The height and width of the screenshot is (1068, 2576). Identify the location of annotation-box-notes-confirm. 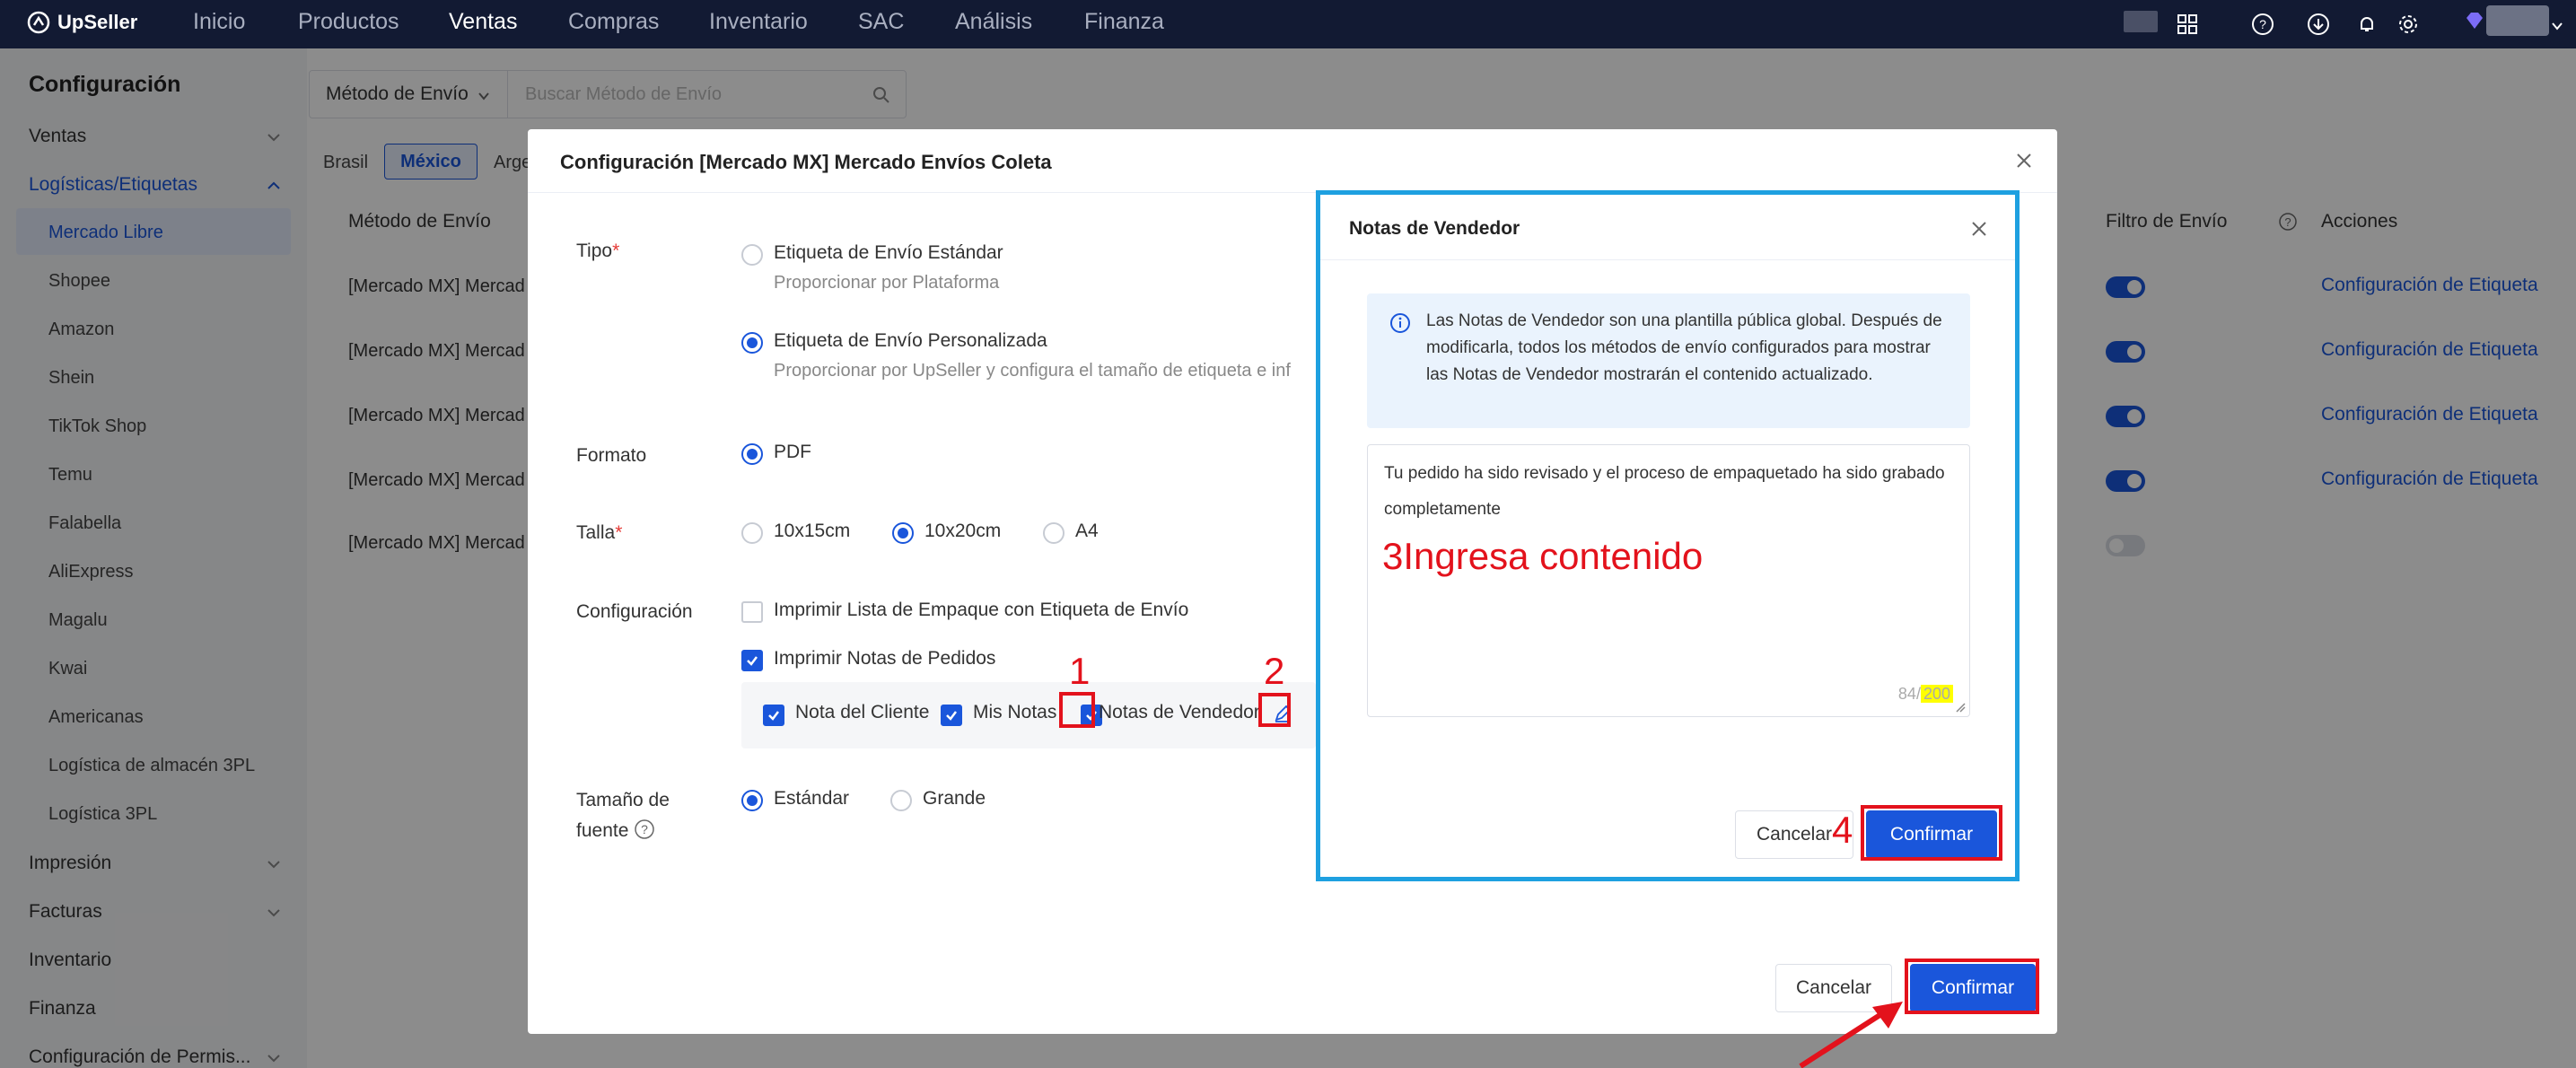
(1931, 833).